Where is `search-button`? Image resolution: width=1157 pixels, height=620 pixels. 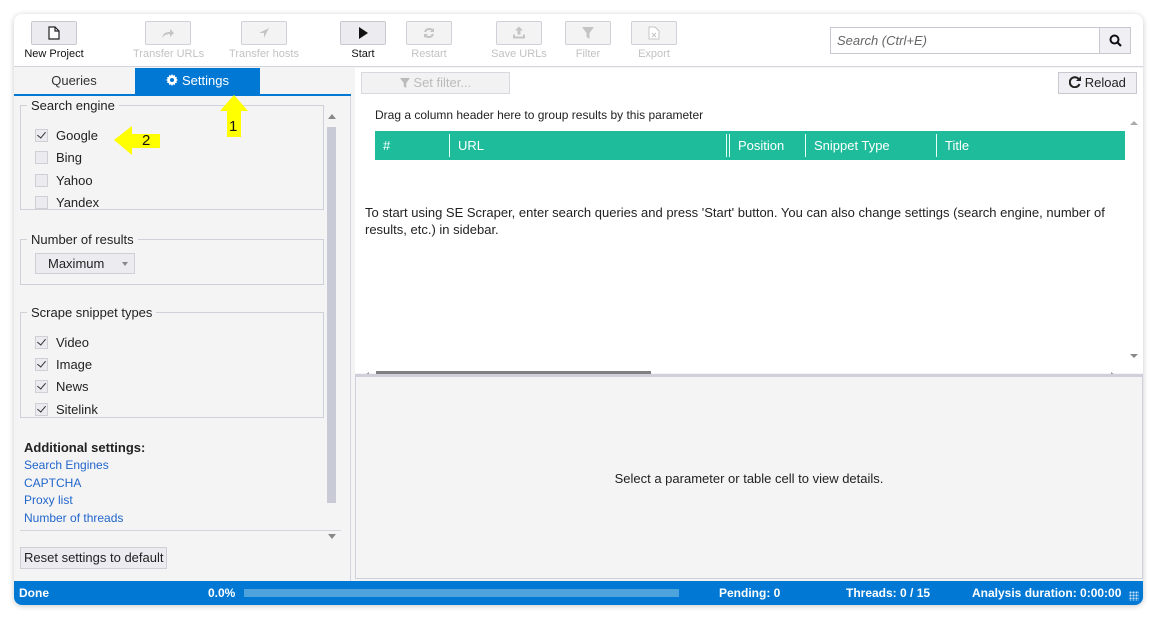 search-button is located at coordinates (1115, 40).